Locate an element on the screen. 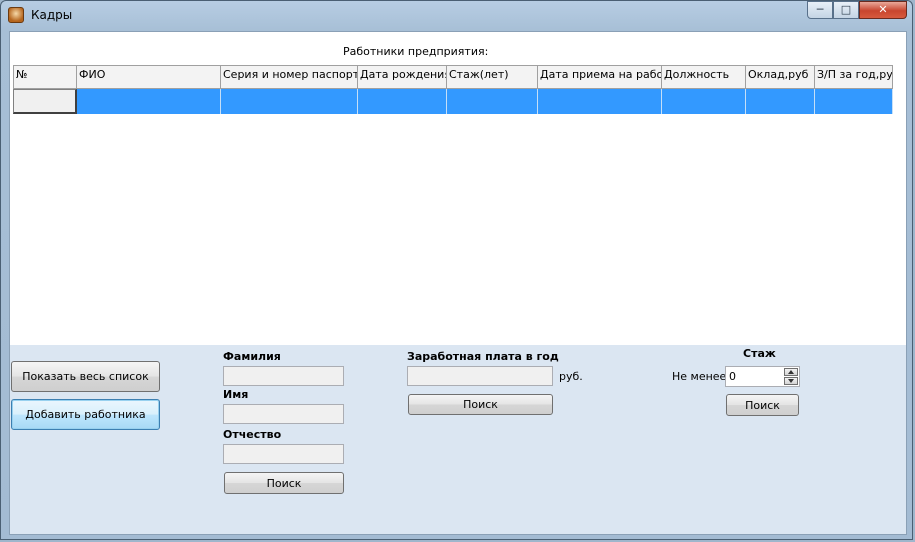  column-header-position: Должность is located at coordinates (704, 77).